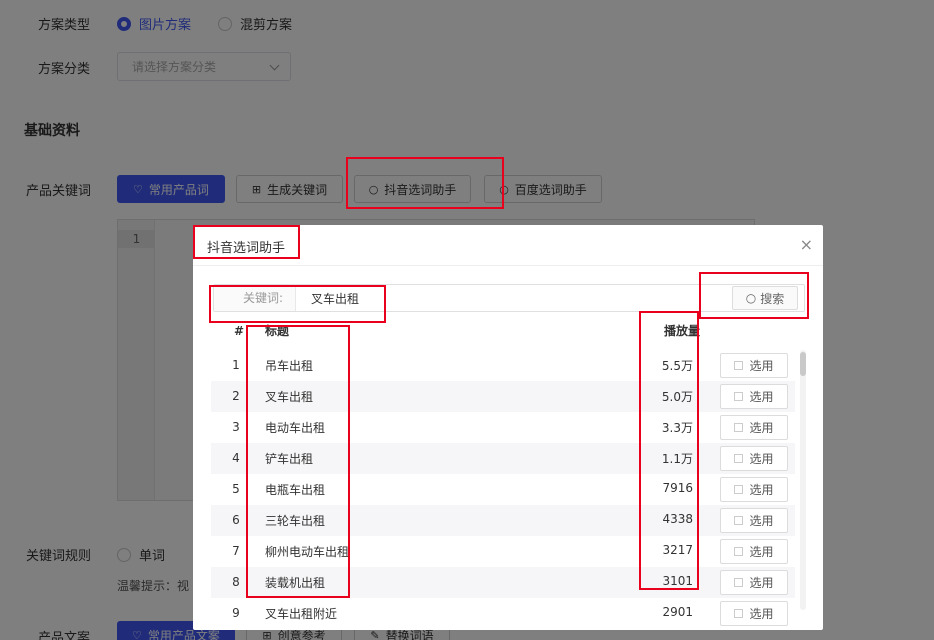  What do you see at coordinates (503, 365) in the screenshot?
I see `table-row: 1 吊车出租 5.5万 选用` at bounding box center [503, 365].